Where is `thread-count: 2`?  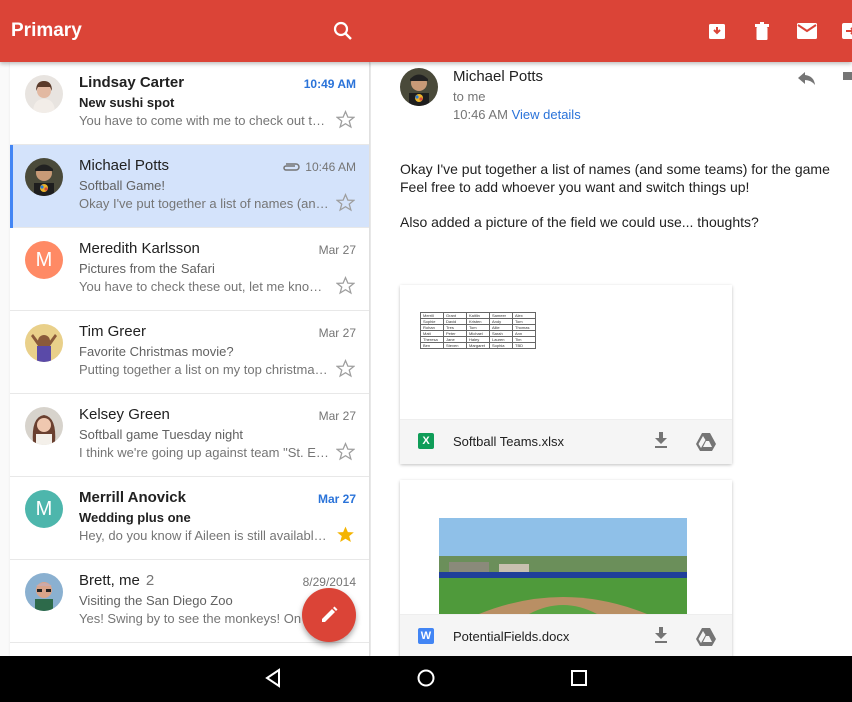
thread-count: 2 is located at coordinates (150, 580).